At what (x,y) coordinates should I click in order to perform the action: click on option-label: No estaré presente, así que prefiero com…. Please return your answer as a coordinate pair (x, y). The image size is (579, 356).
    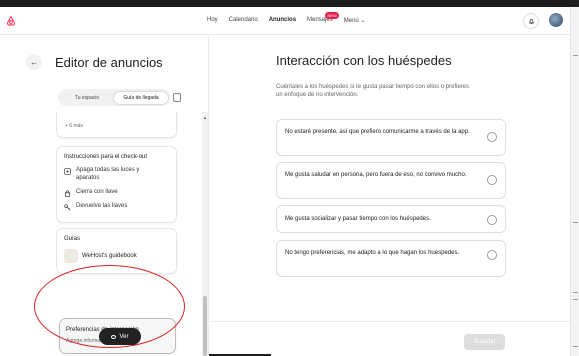
    Looking at the image, I should click on (377, 132).